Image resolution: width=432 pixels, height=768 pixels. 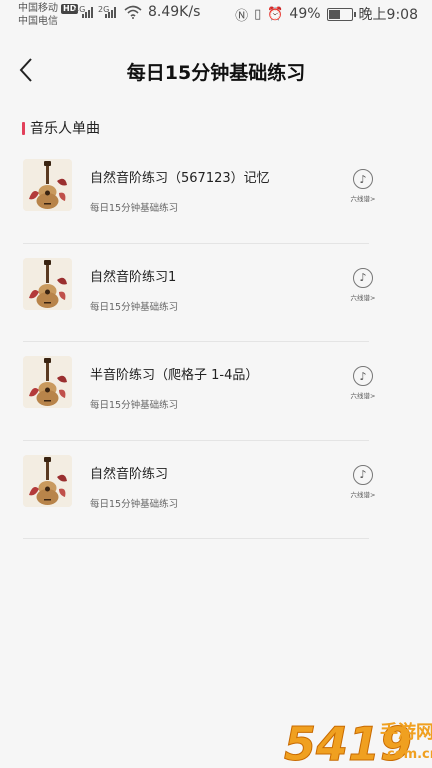 What do you see at coordinates (174, 12) in the screenshot?
I see `network-speed: 8.49K/s` at bounding box center [174, 12].